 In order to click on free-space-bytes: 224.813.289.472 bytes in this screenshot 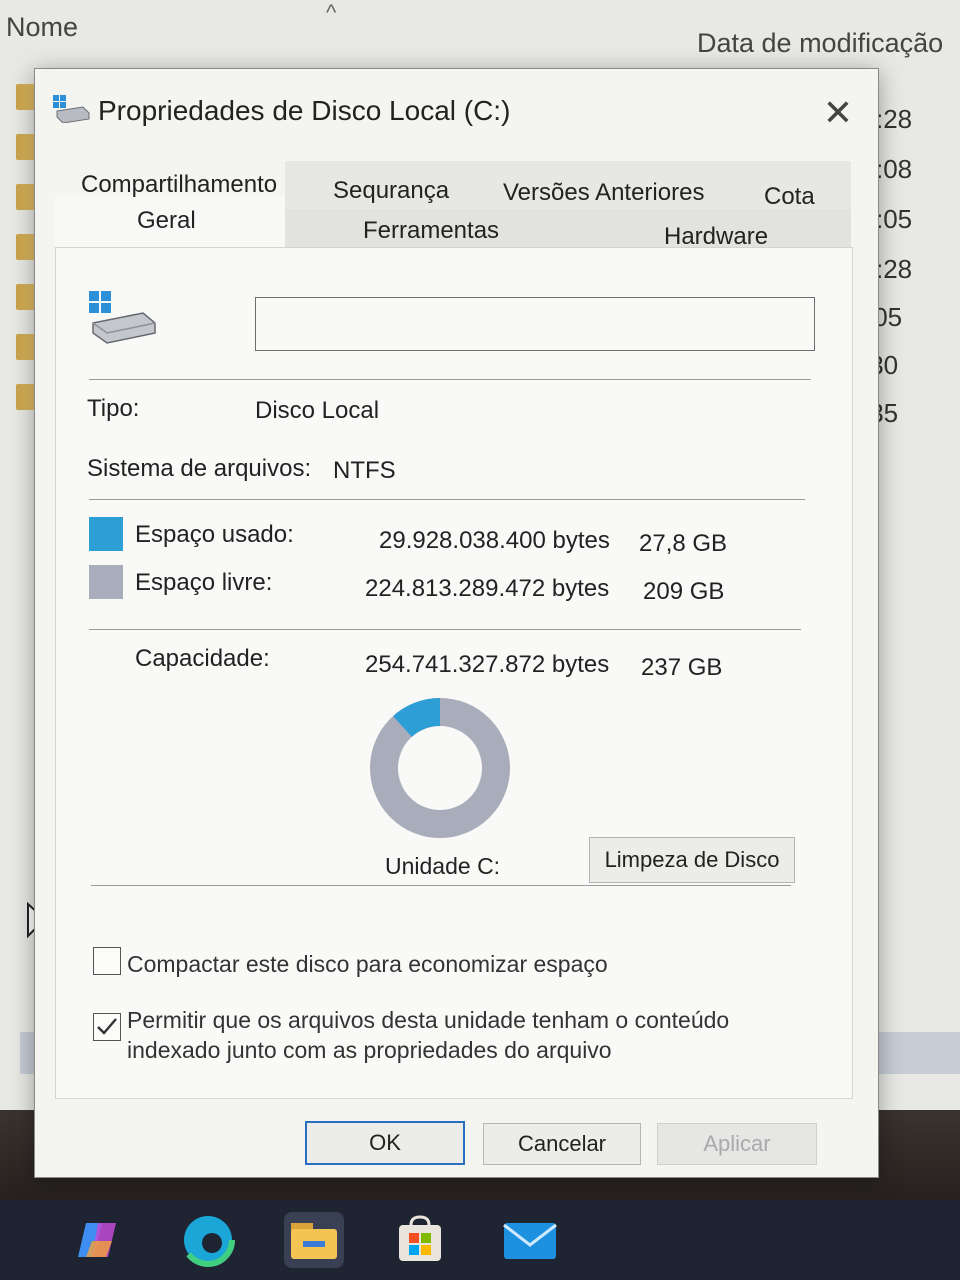, I will do `click(487, 588)`.